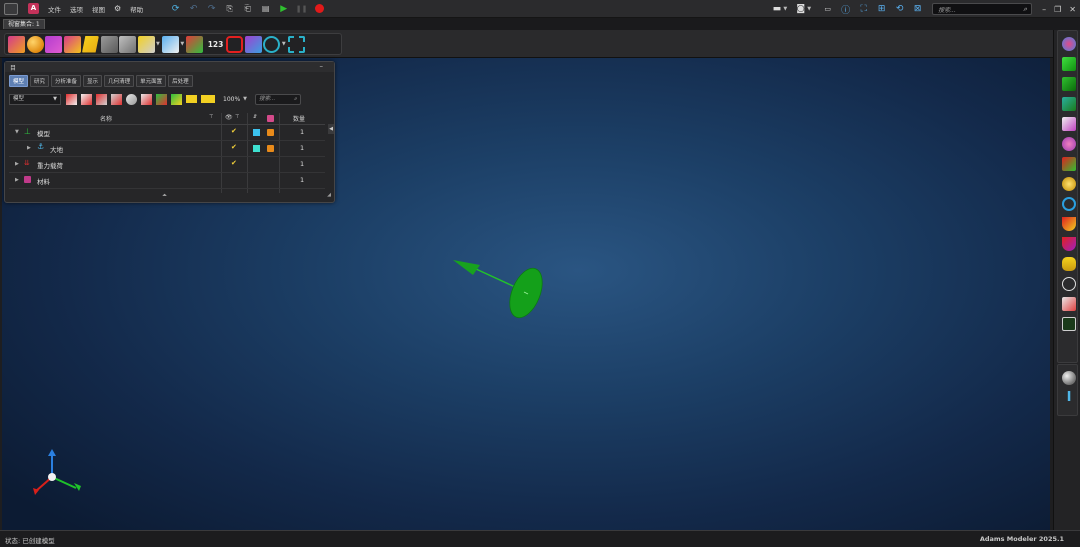  I want to click on name-filter-icon: ⊤, so click(211, 117).